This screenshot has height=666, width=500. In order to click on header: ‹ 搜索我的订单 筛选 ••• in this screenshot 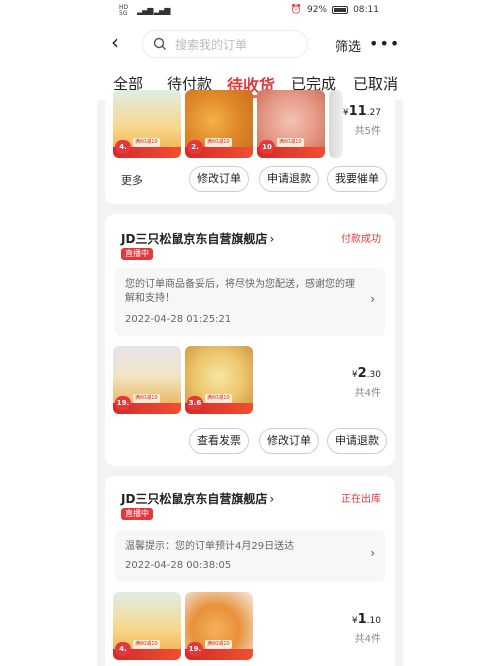, I will do `click(250, 44)`.